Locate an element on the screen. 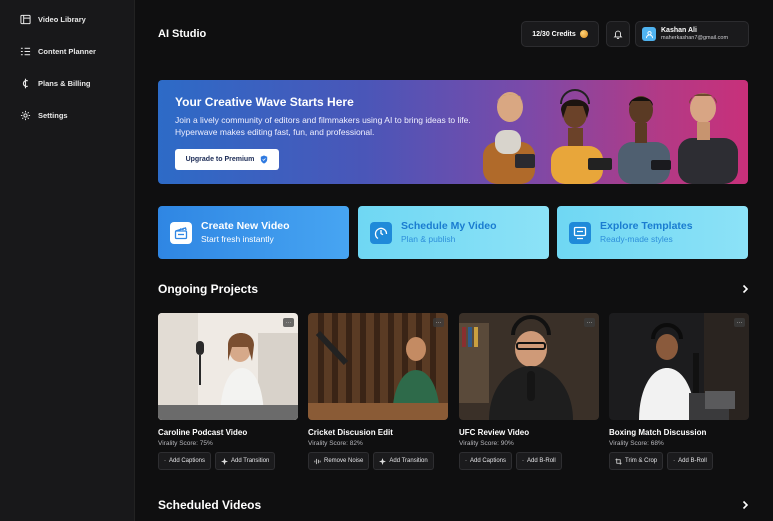 The image size is (773, 521). crop-icon is located at coordinates (618, 461).